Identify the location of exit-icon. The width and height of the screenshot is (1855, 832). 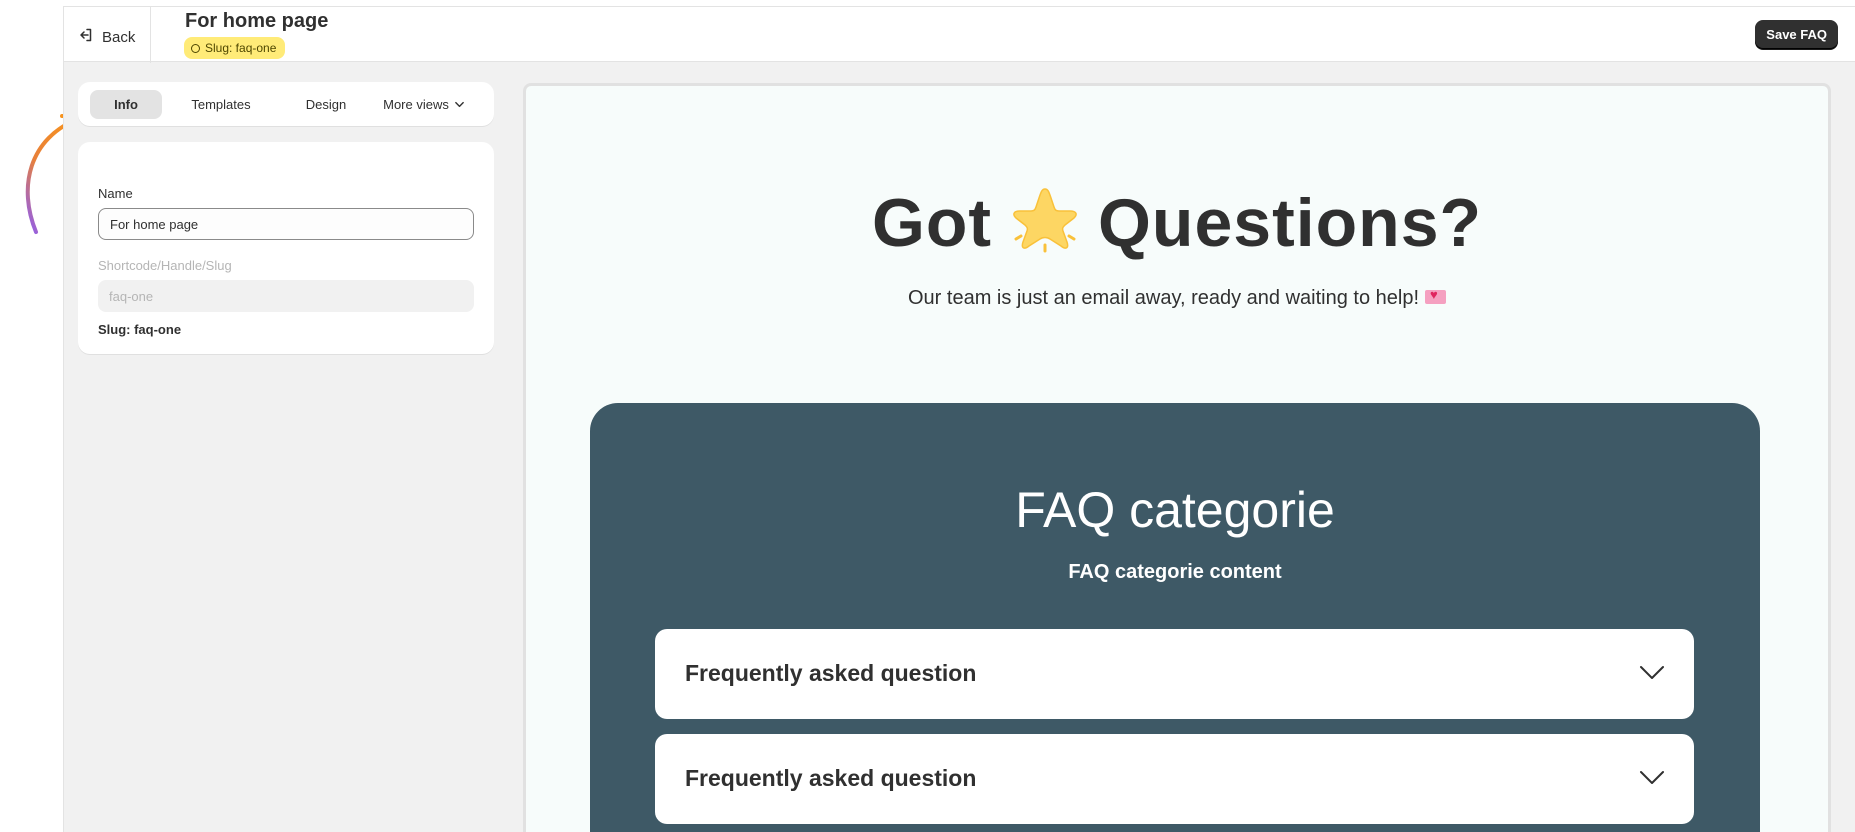
(86, 37).